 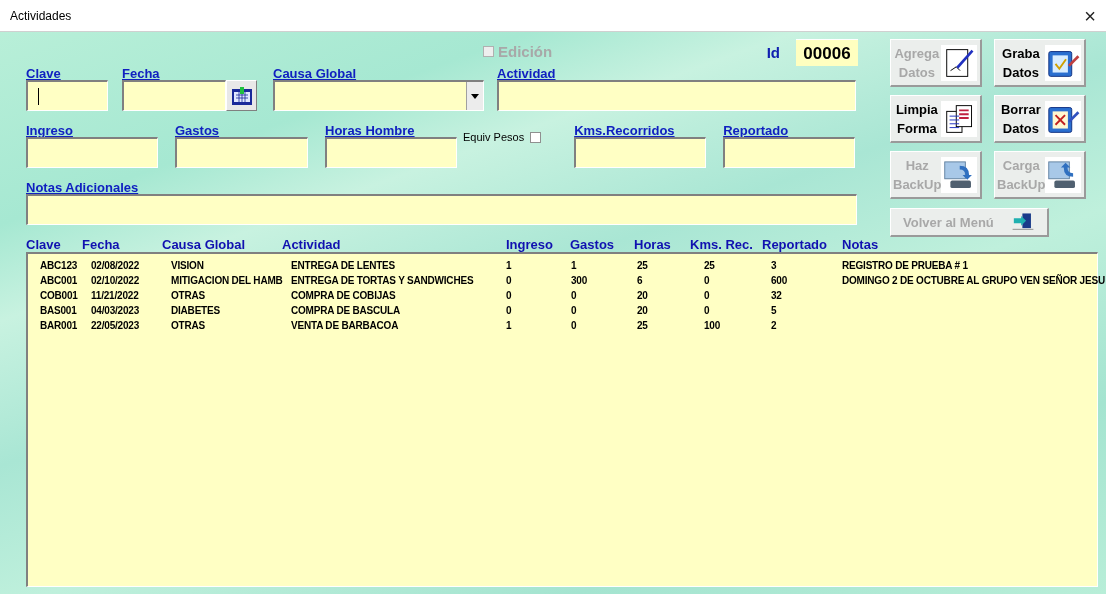 I want to click on close-button: ×, so click(x=1090, y=15).